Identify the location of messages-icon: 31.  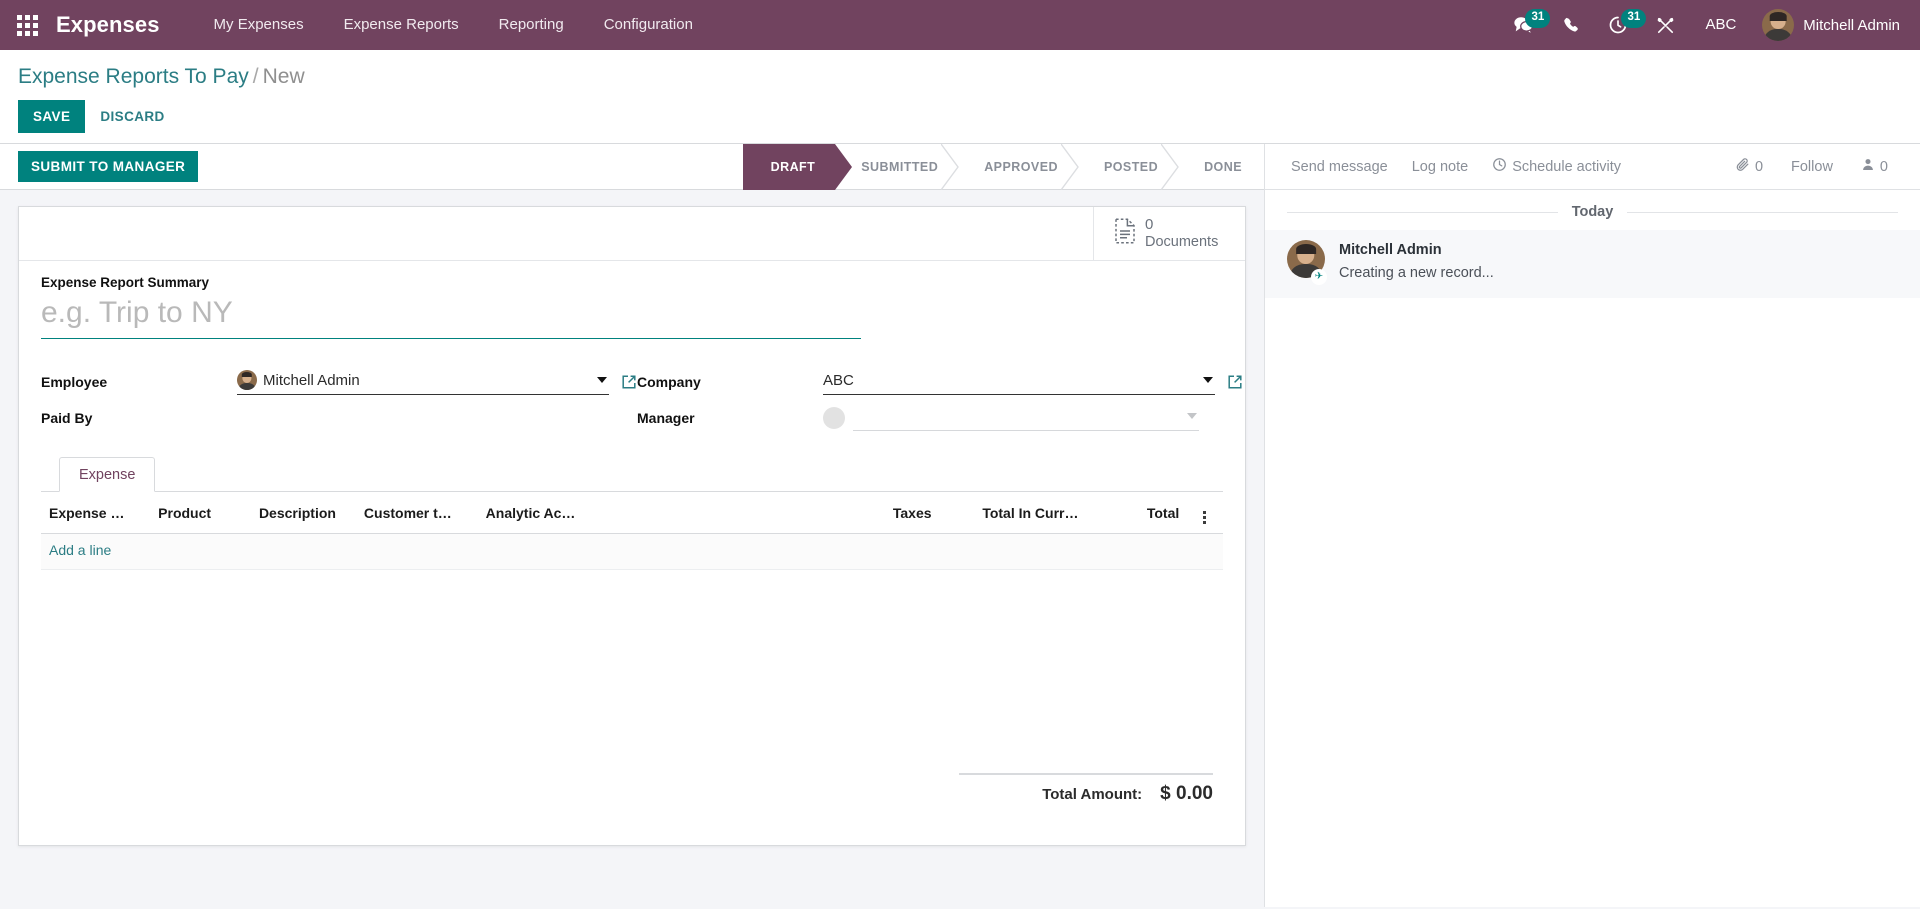
(1524, 25).